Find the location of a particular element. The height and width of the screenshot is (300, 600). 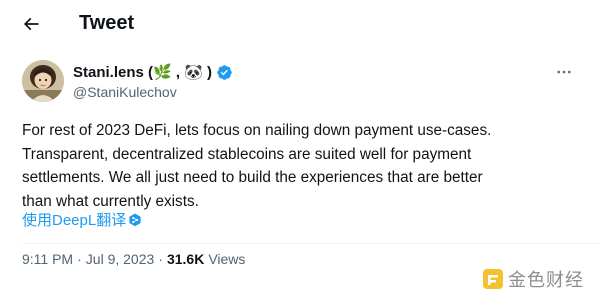

divider is located at coordinates (311, 243).